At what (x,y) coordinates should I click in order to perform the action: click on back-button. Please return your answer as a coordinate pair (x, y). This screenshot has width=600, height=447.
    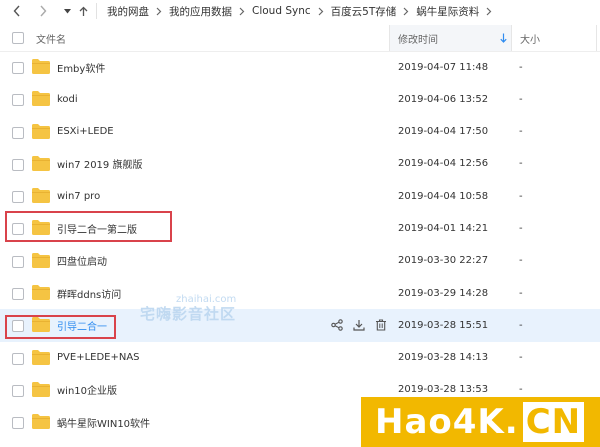
    Looking at the image, I should click on (17, 11).